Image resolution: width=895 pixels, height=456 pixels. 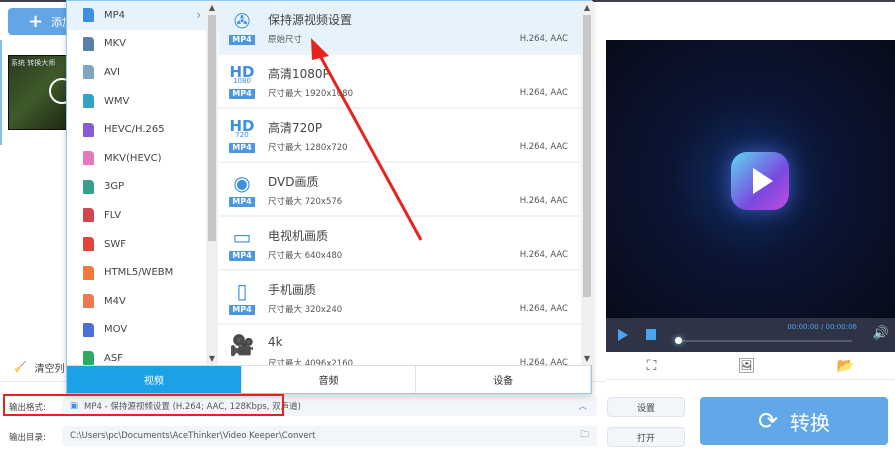 I want to click on disc-icon: ◉ MP4, so click(x=242, y=190).